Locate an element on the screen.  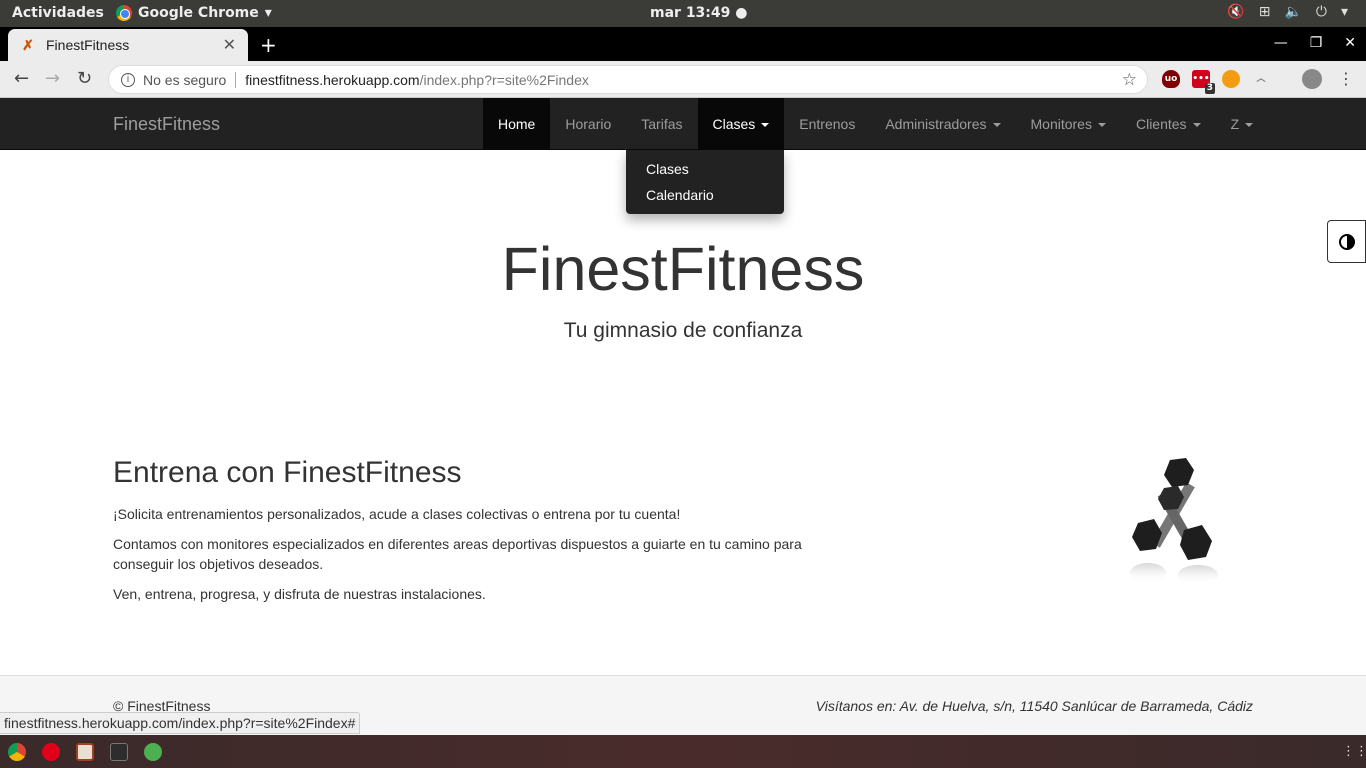
new-tab-button: + is located at coordinates (268, 45).